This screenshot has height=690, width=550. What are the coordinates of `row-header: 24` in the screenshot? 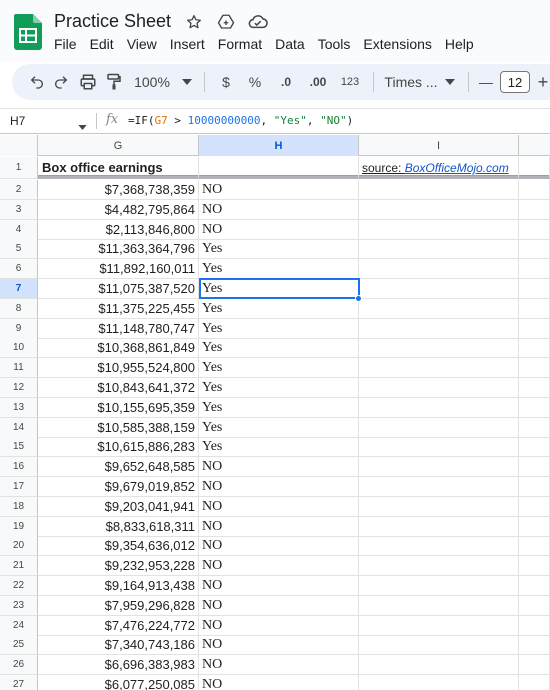 It's located at (19, 625).